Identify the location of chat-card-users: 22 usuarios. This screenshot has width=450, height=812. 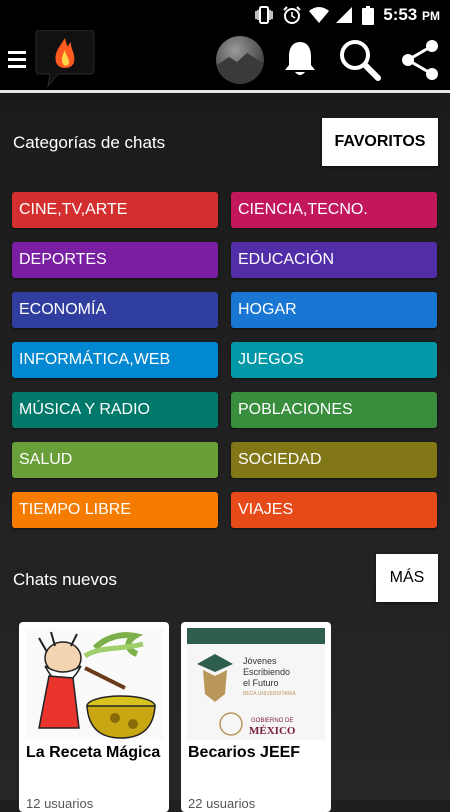
(222, 803).